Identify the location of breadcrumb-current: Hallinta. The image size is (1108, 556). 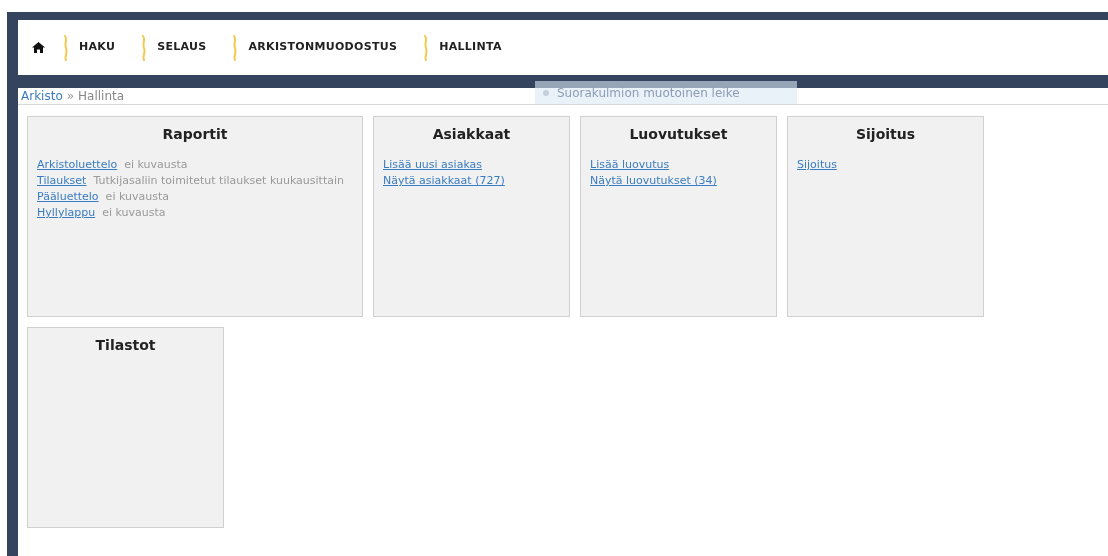
(101, 96).